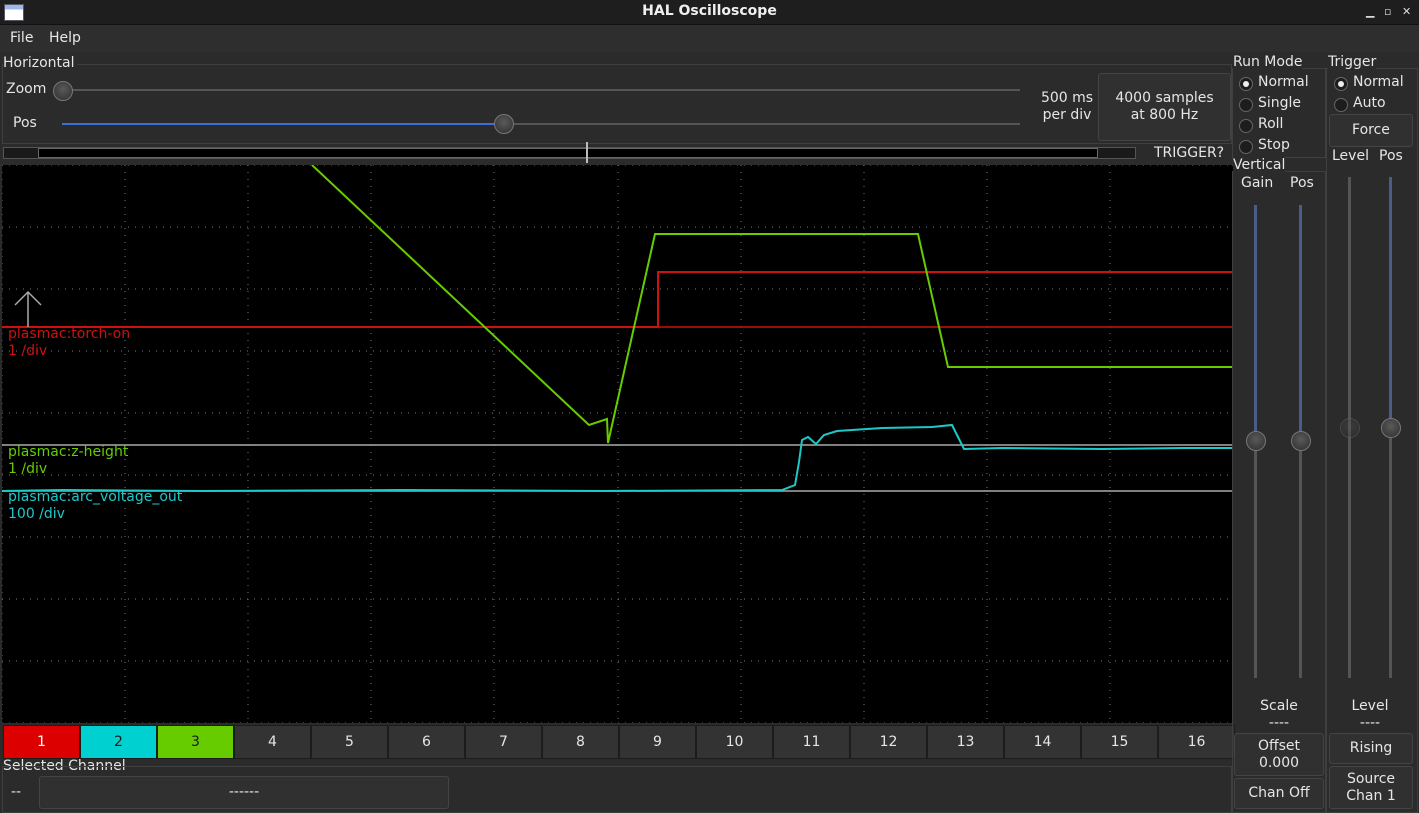  I want to click on trace-name: plasmac:arc_voltage_out, so click(95, 497).